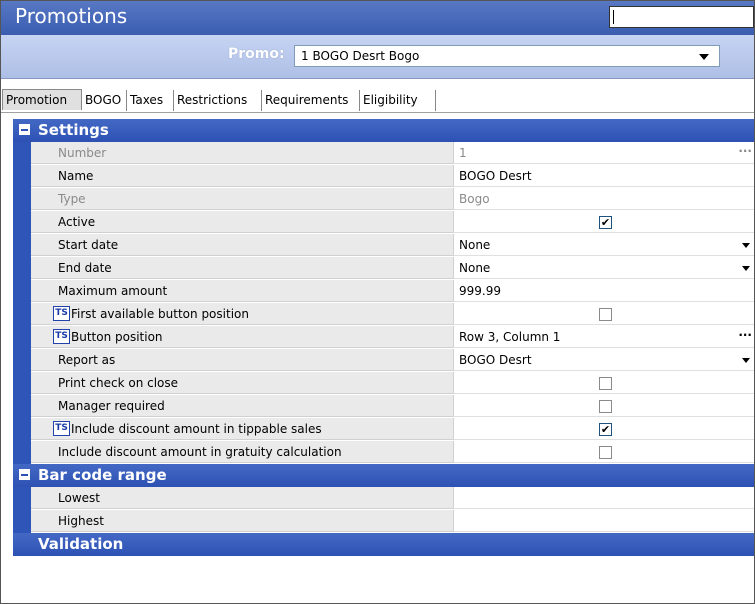 Image resolution: width=755 pixels, height=604 pixels. I want to click on tippable-sales-checkbox: ✔, so click(605, 429).